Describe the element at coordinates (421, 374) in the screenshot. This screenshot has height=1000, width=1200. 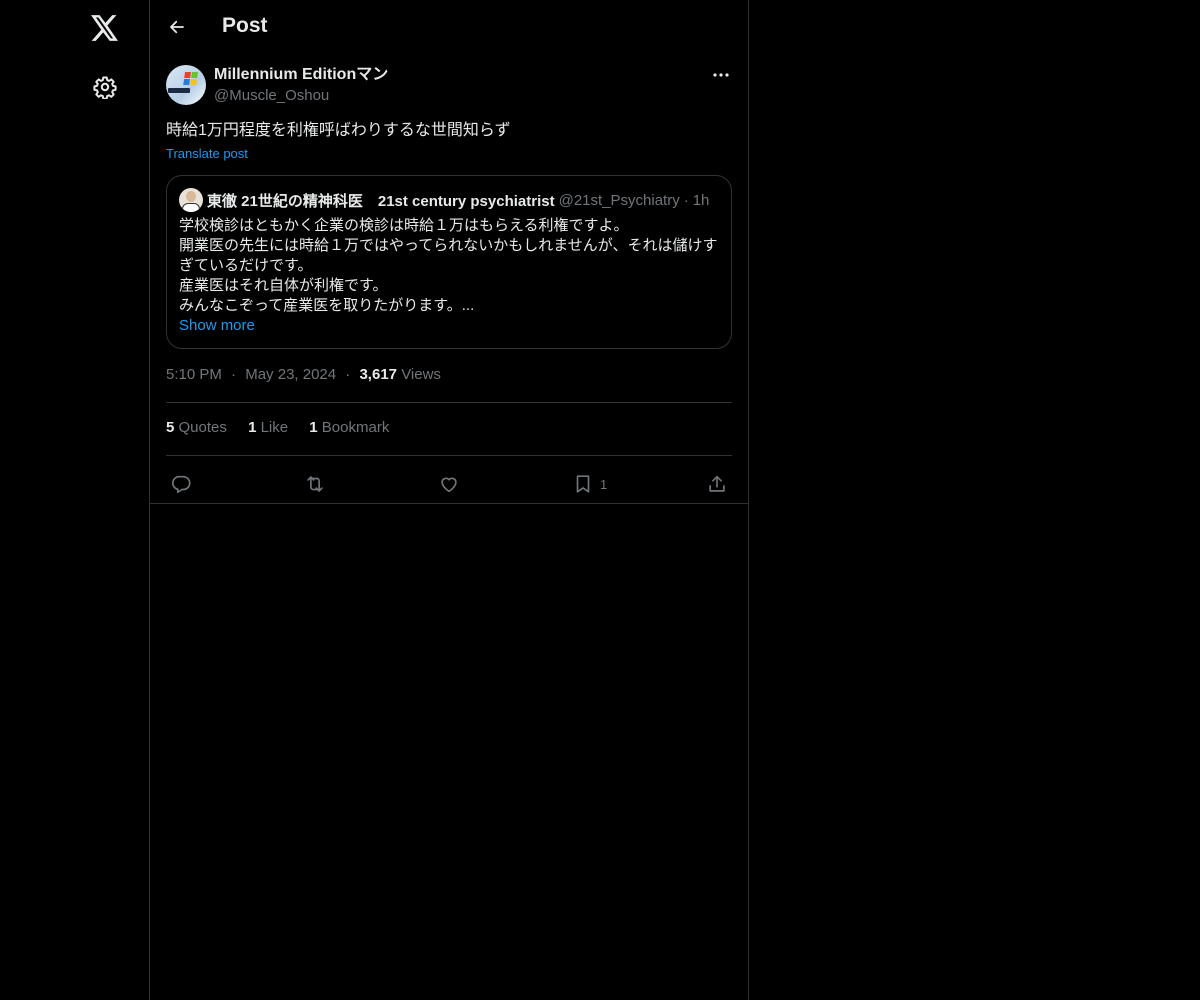
I see `views-label: Views` at that location.